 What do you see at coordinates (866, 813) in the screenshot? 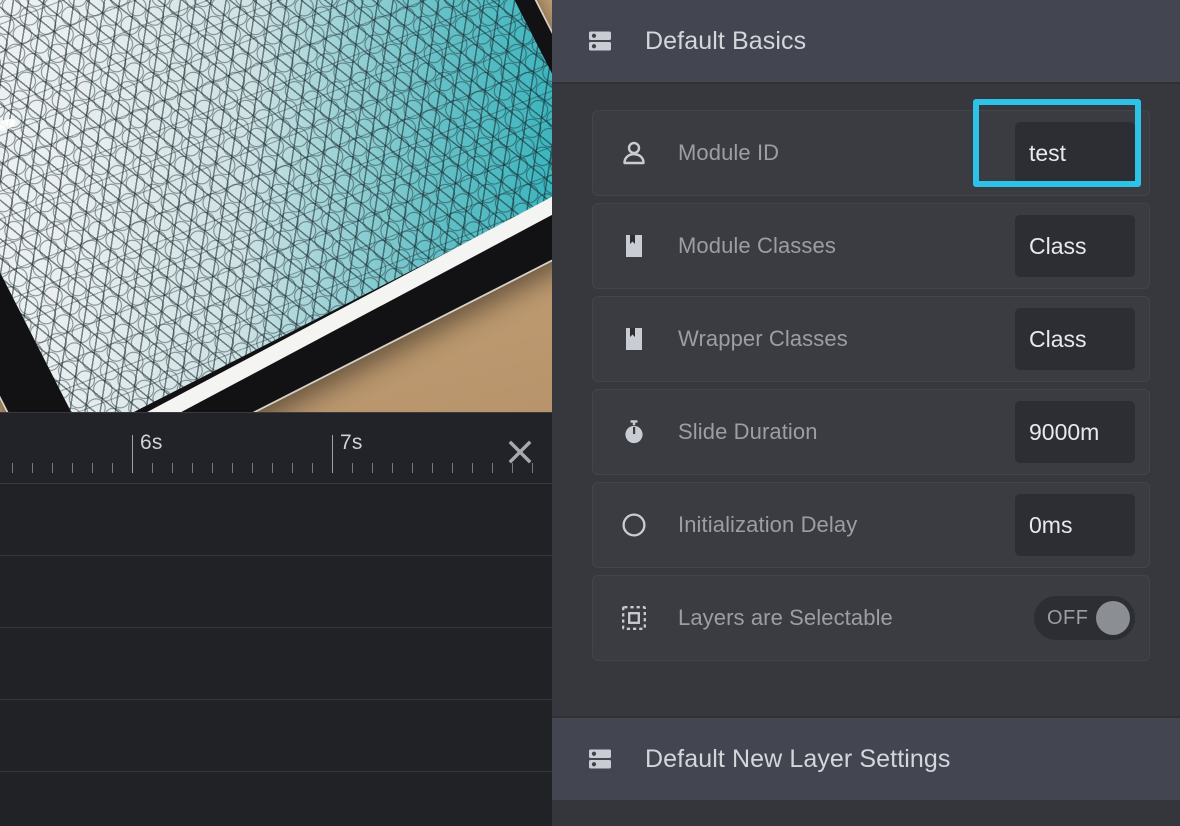
I see `panel-bottom-strip` at bounding box center [866, 813].